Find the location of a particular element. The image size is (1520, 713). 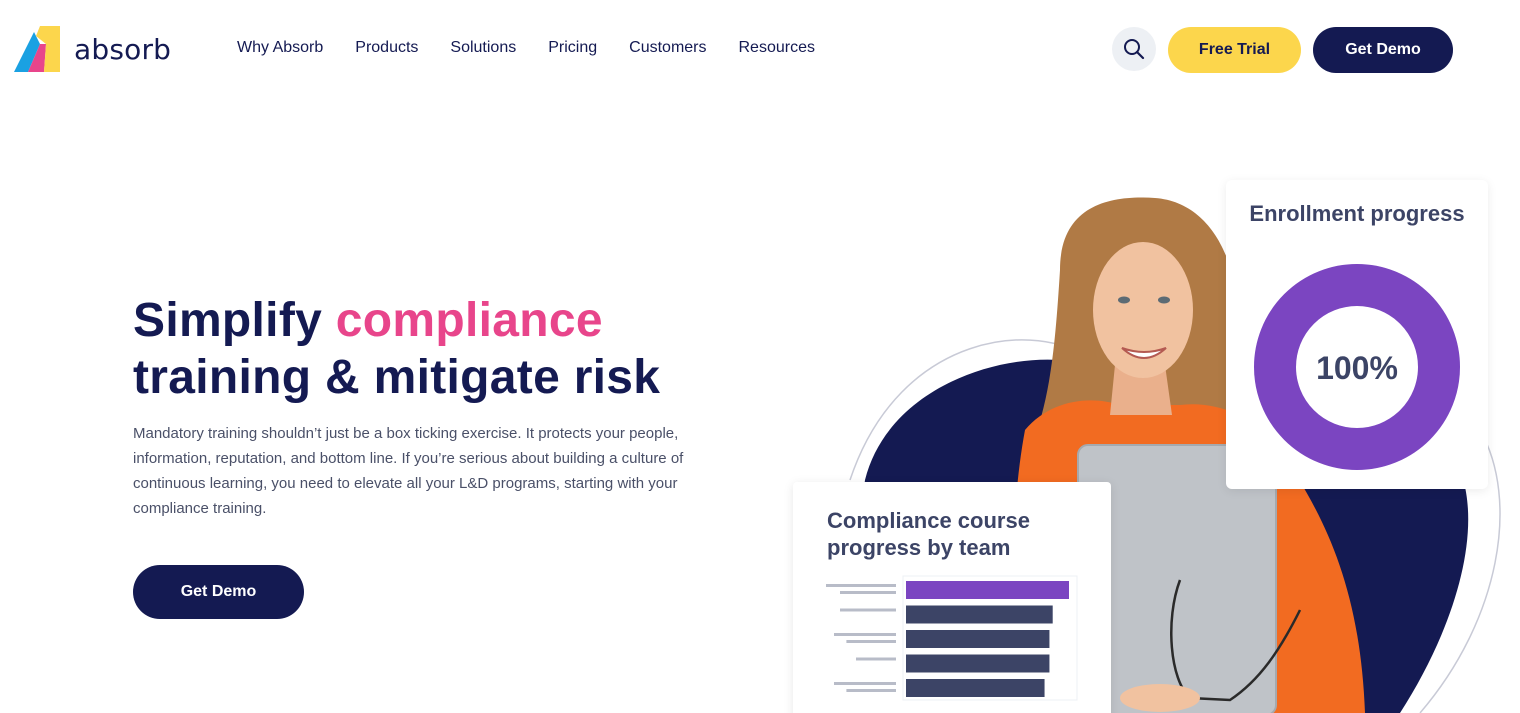

hero-title-part2: training & mitigate risk is located at coordinates (397, 377).